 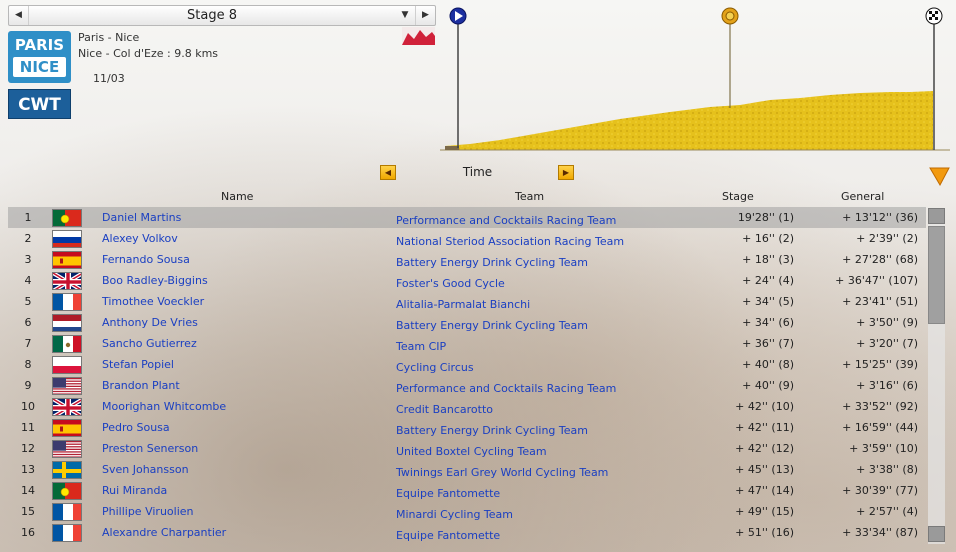 I want to click on rider-rank: 3, so click(x=28, y=259).